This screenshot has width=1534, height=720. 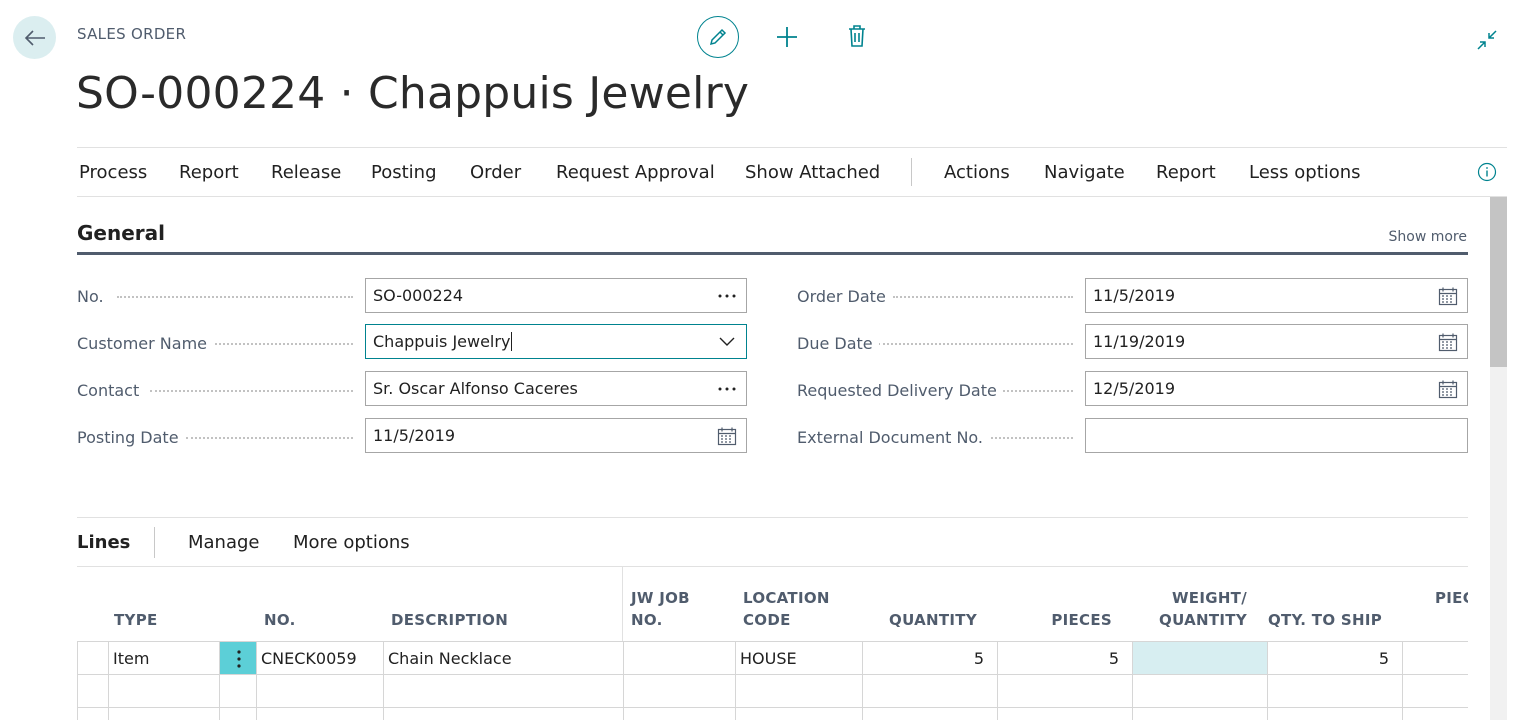 I want to click on chevron-down-icon, so click(x=727, y=342).